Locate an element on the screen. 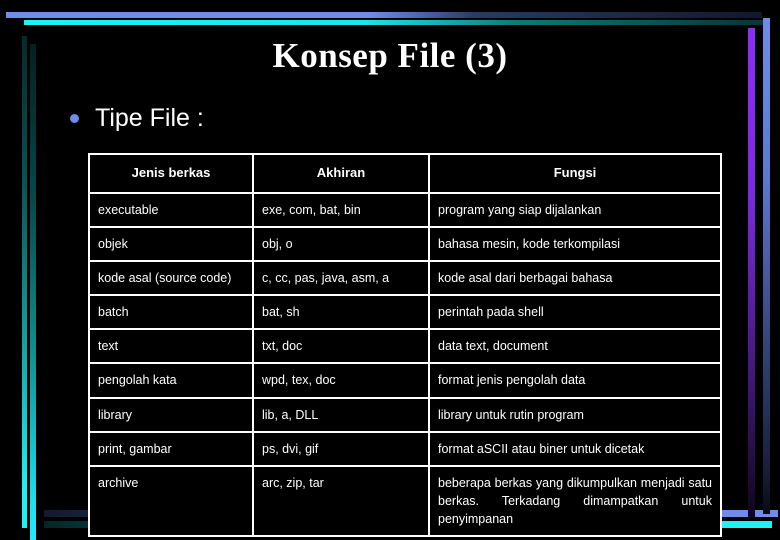  cell-jenis: kode asal (source code) is located at coordinates (171, 278).